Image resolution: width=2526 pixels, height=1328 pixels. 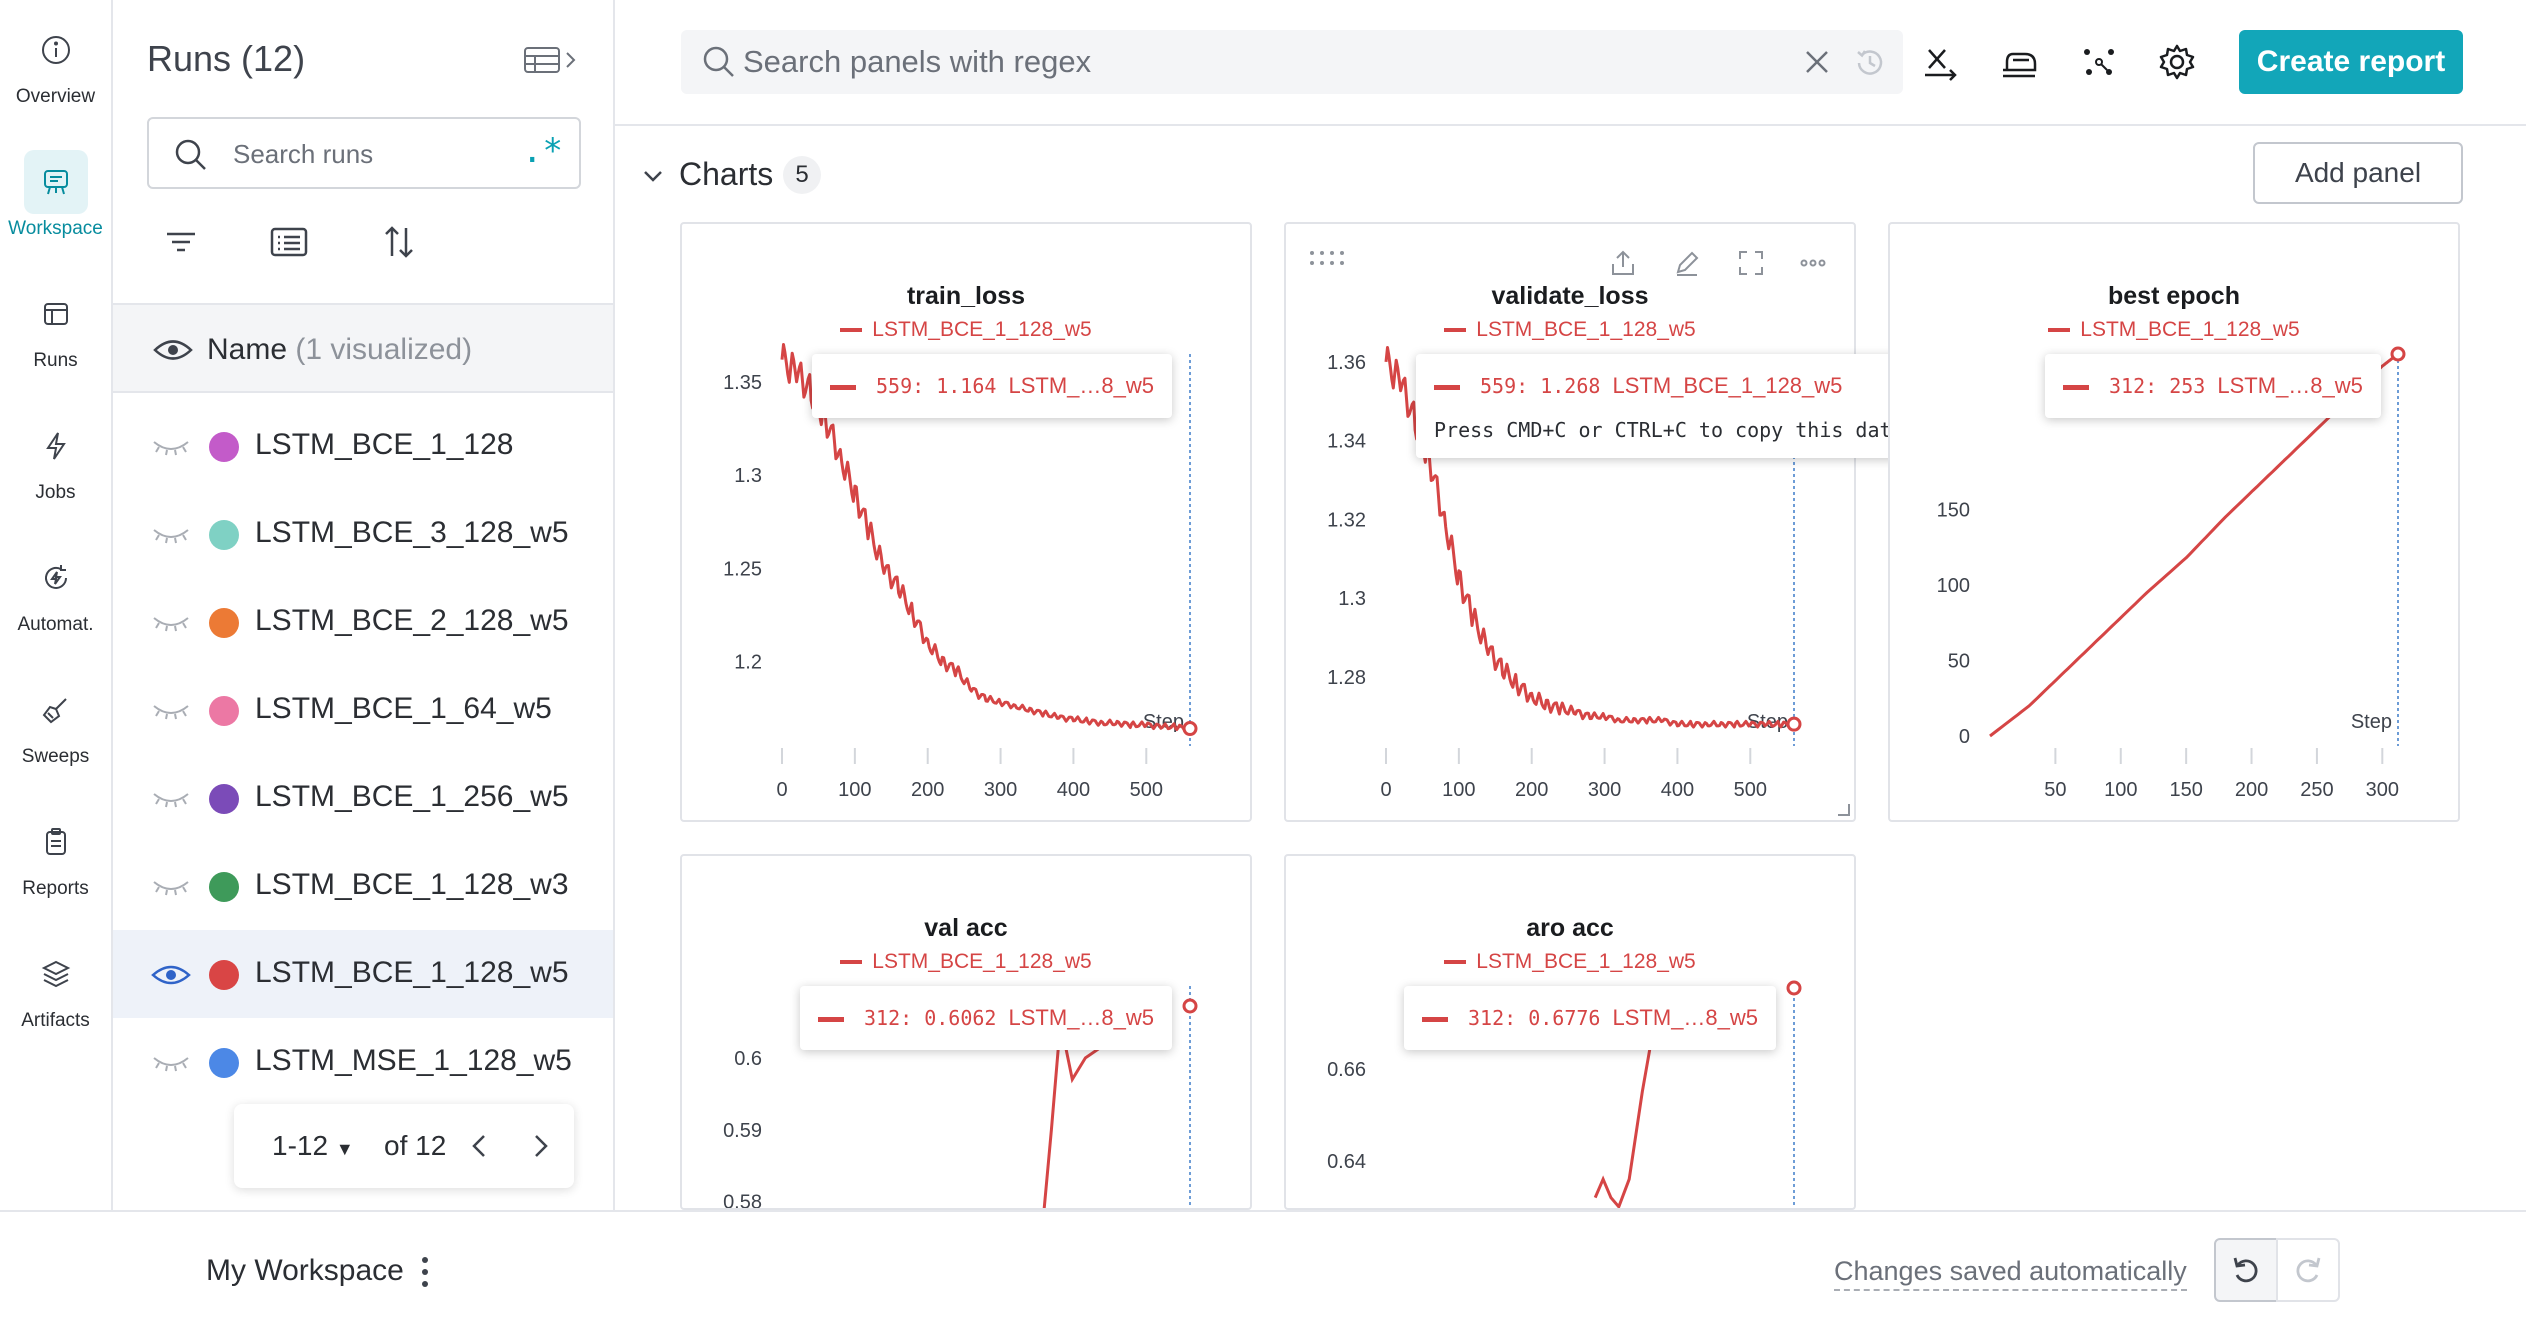 I want to click on share-icon, so click(x=1623, y=263).